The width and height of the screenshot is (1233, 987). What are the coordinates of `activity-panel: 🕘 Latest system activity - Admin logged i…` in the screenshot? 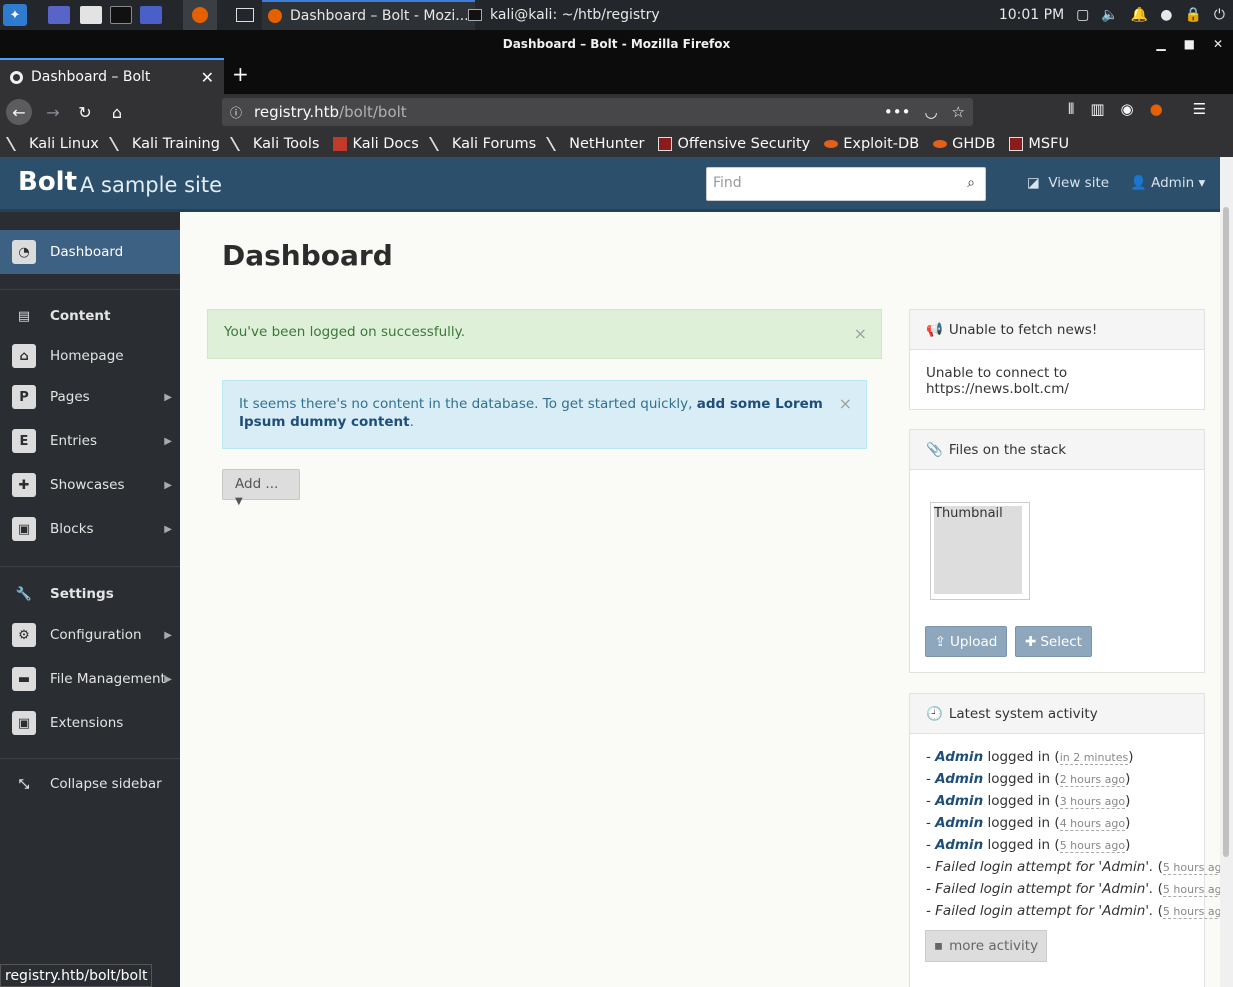 It's located at (1064, 840).